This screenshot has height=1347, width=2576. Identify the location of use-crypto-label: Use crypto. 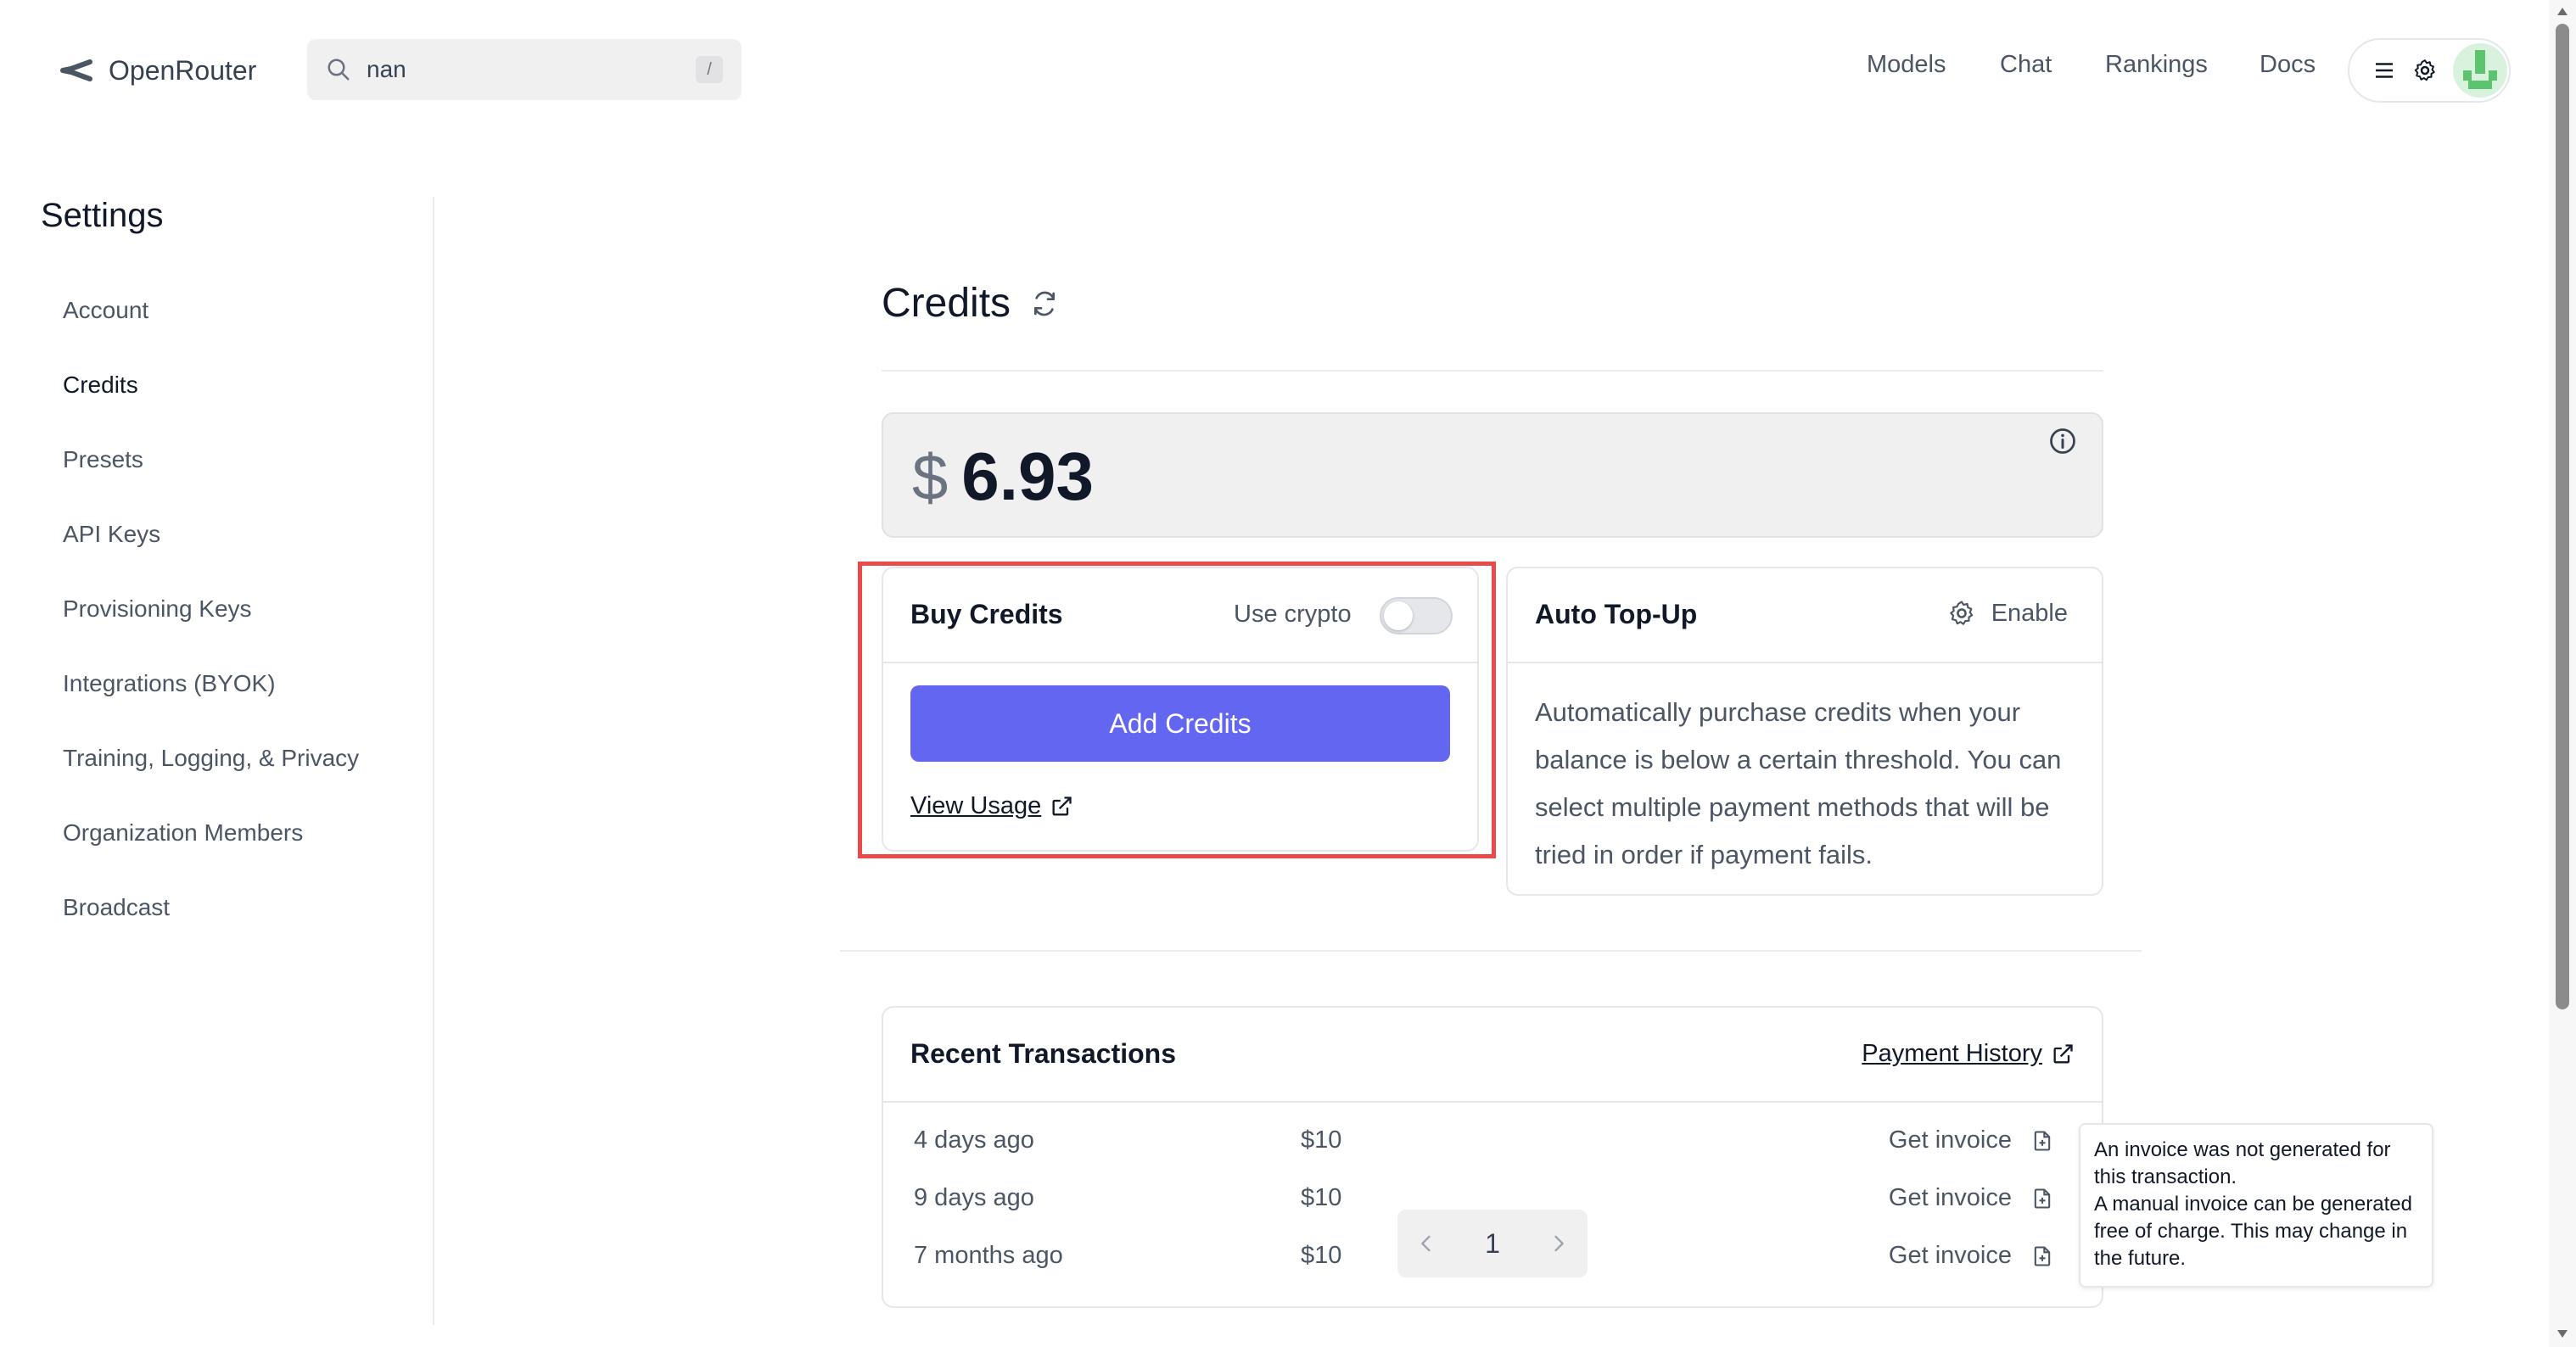
(1293, 614).